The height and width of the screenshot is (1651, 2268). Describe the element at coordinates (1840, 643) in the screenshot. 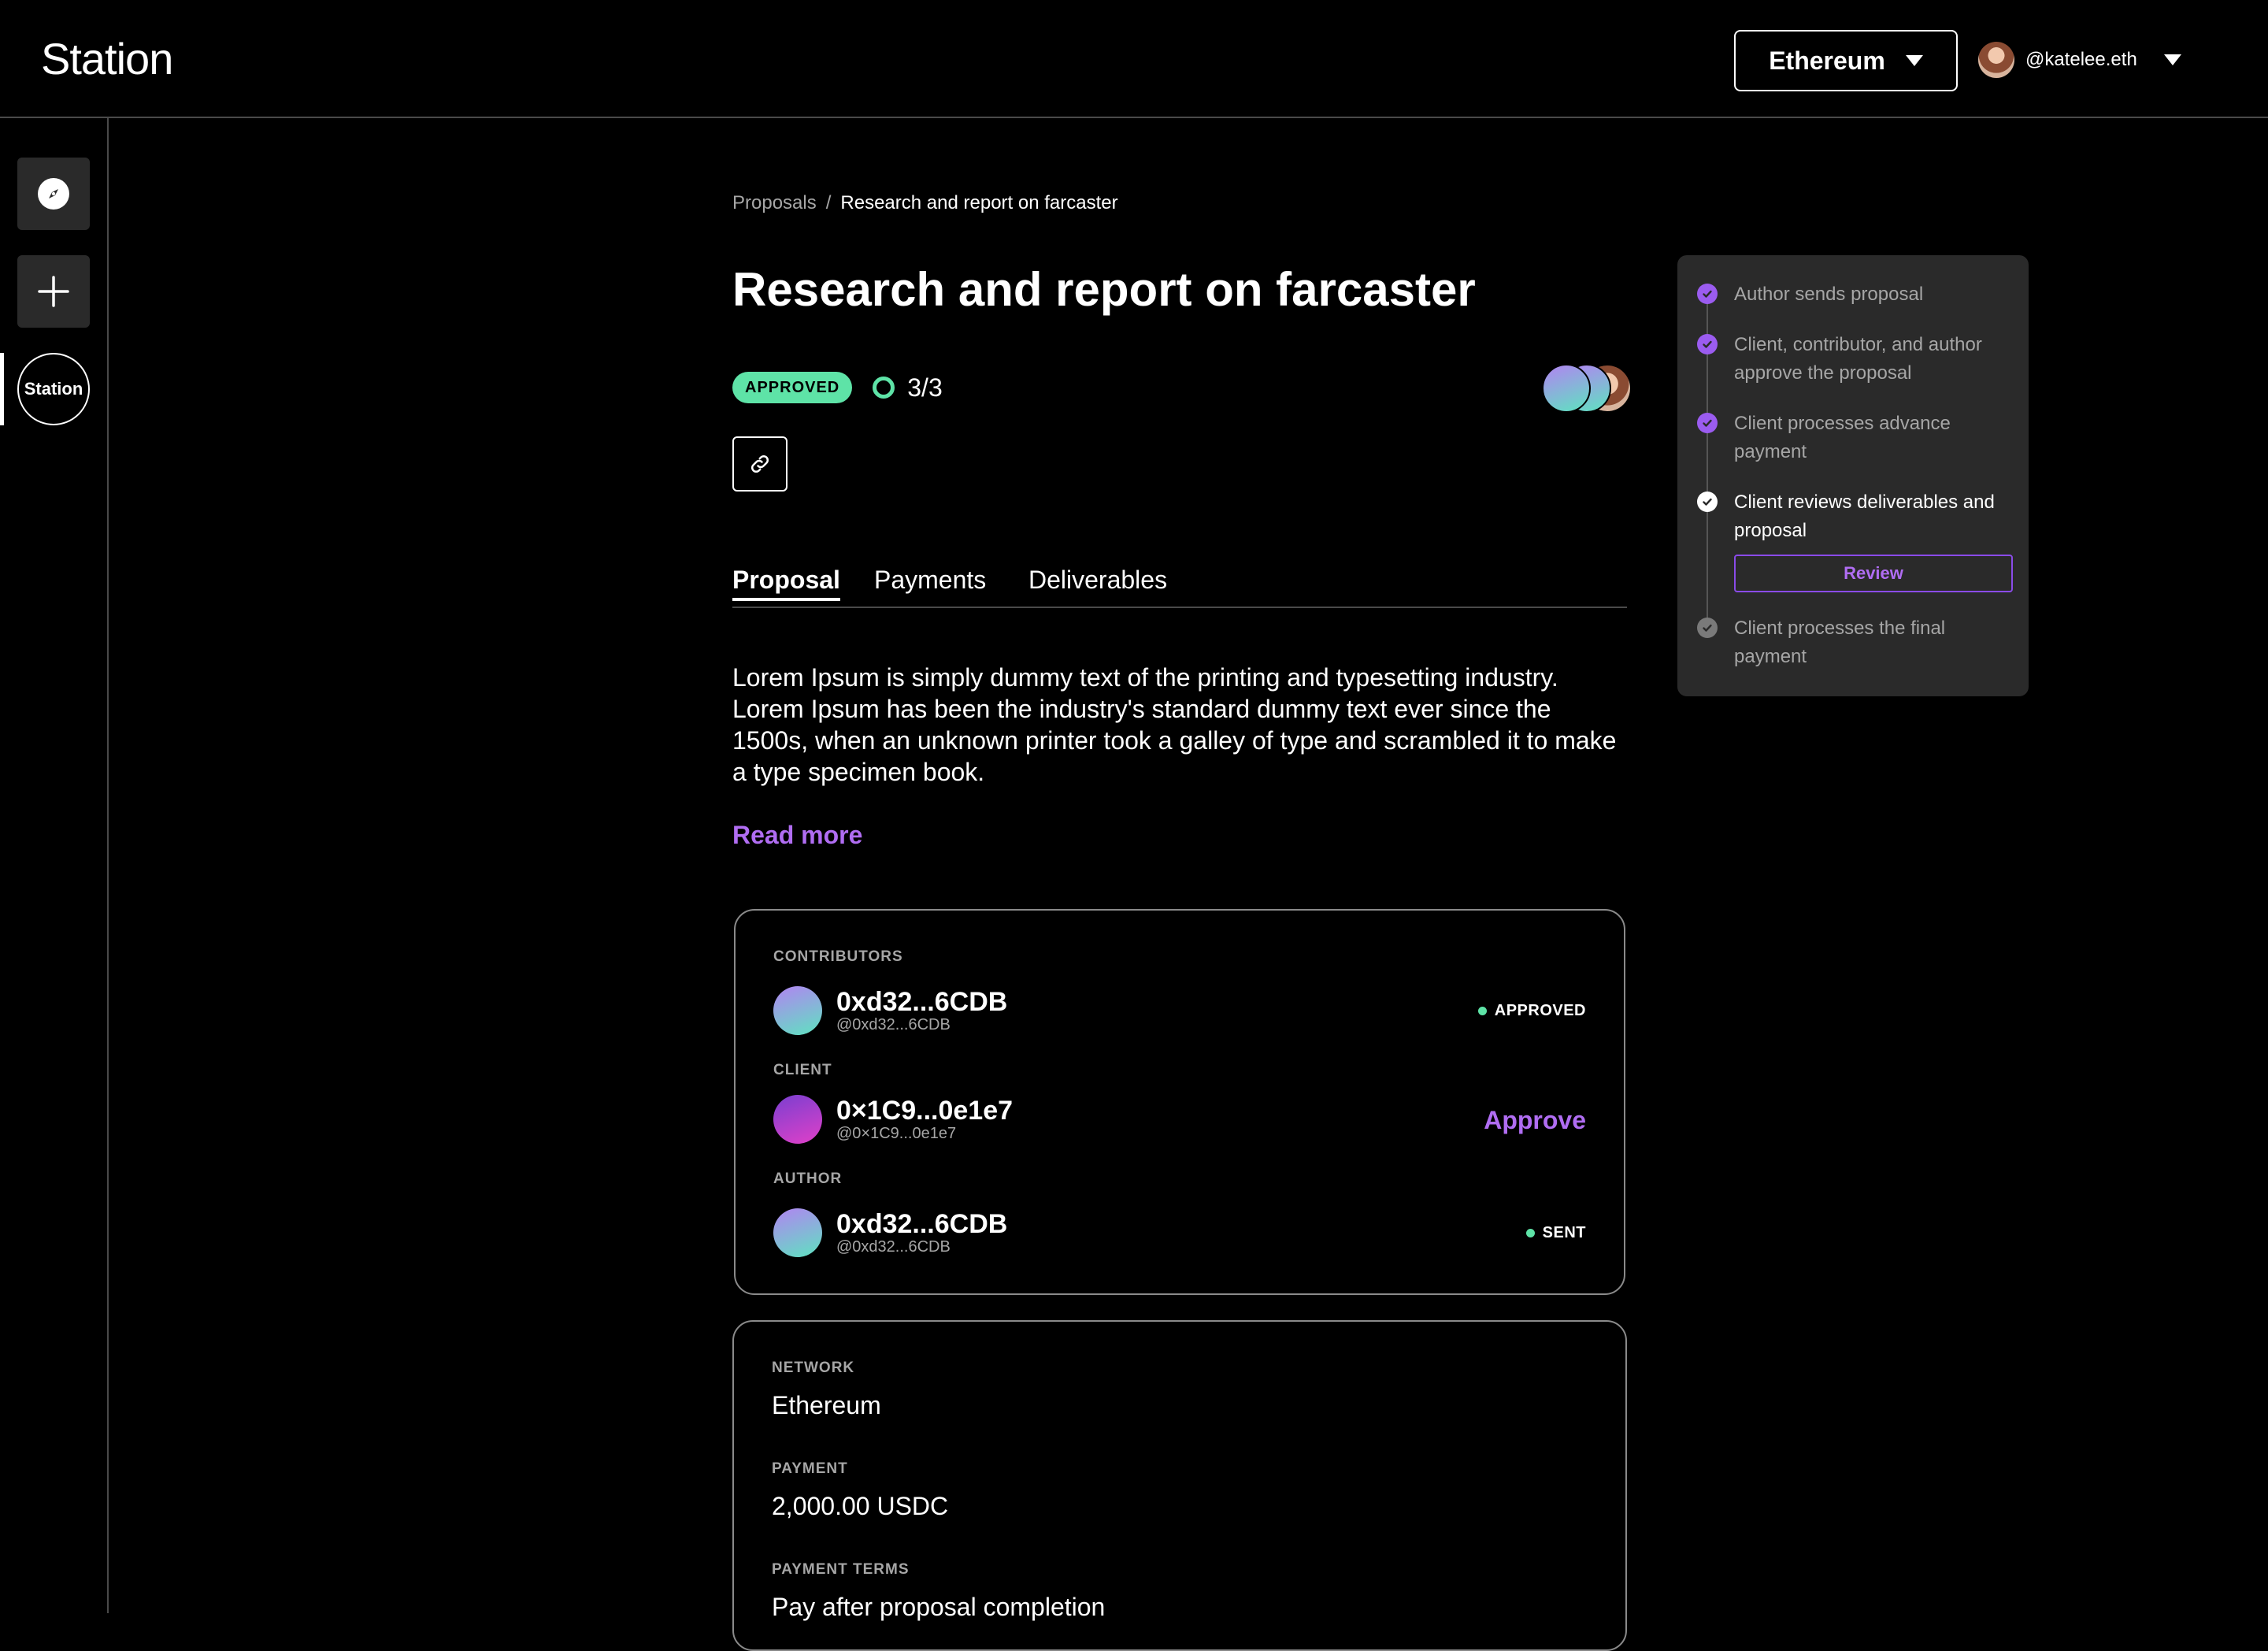

I see `timeline-step: Client processes the final payment` at that location.